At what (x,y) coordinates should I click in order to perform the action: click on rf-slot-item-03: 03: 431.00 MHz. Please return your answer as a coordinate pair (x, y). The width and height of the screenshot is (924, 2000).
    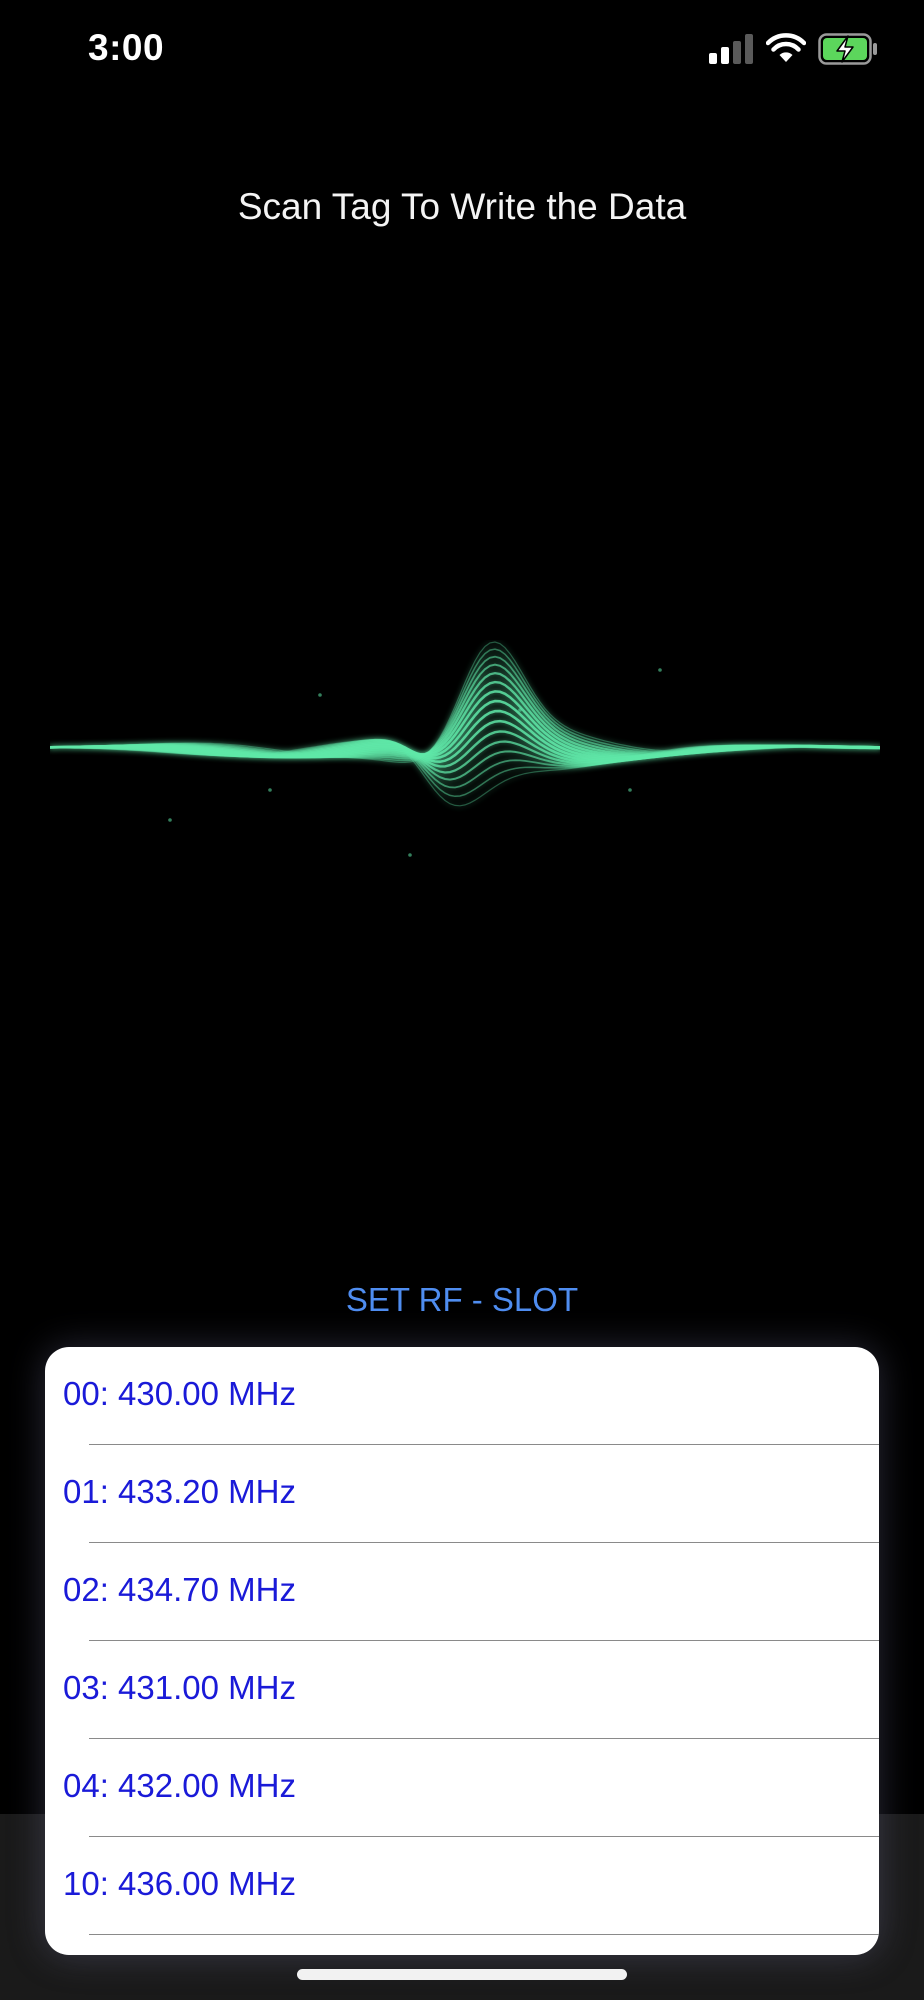
    Looking at the image, I should click on (462, 1690).